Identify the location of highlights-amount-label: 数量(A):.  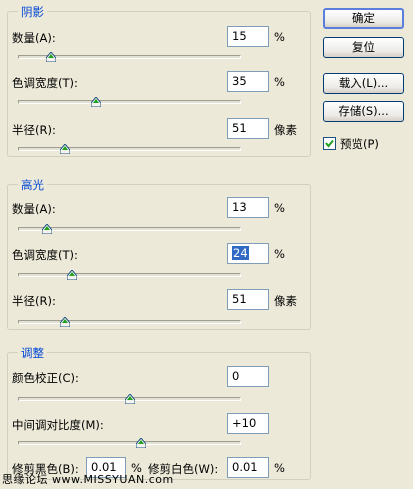
(34, 209).